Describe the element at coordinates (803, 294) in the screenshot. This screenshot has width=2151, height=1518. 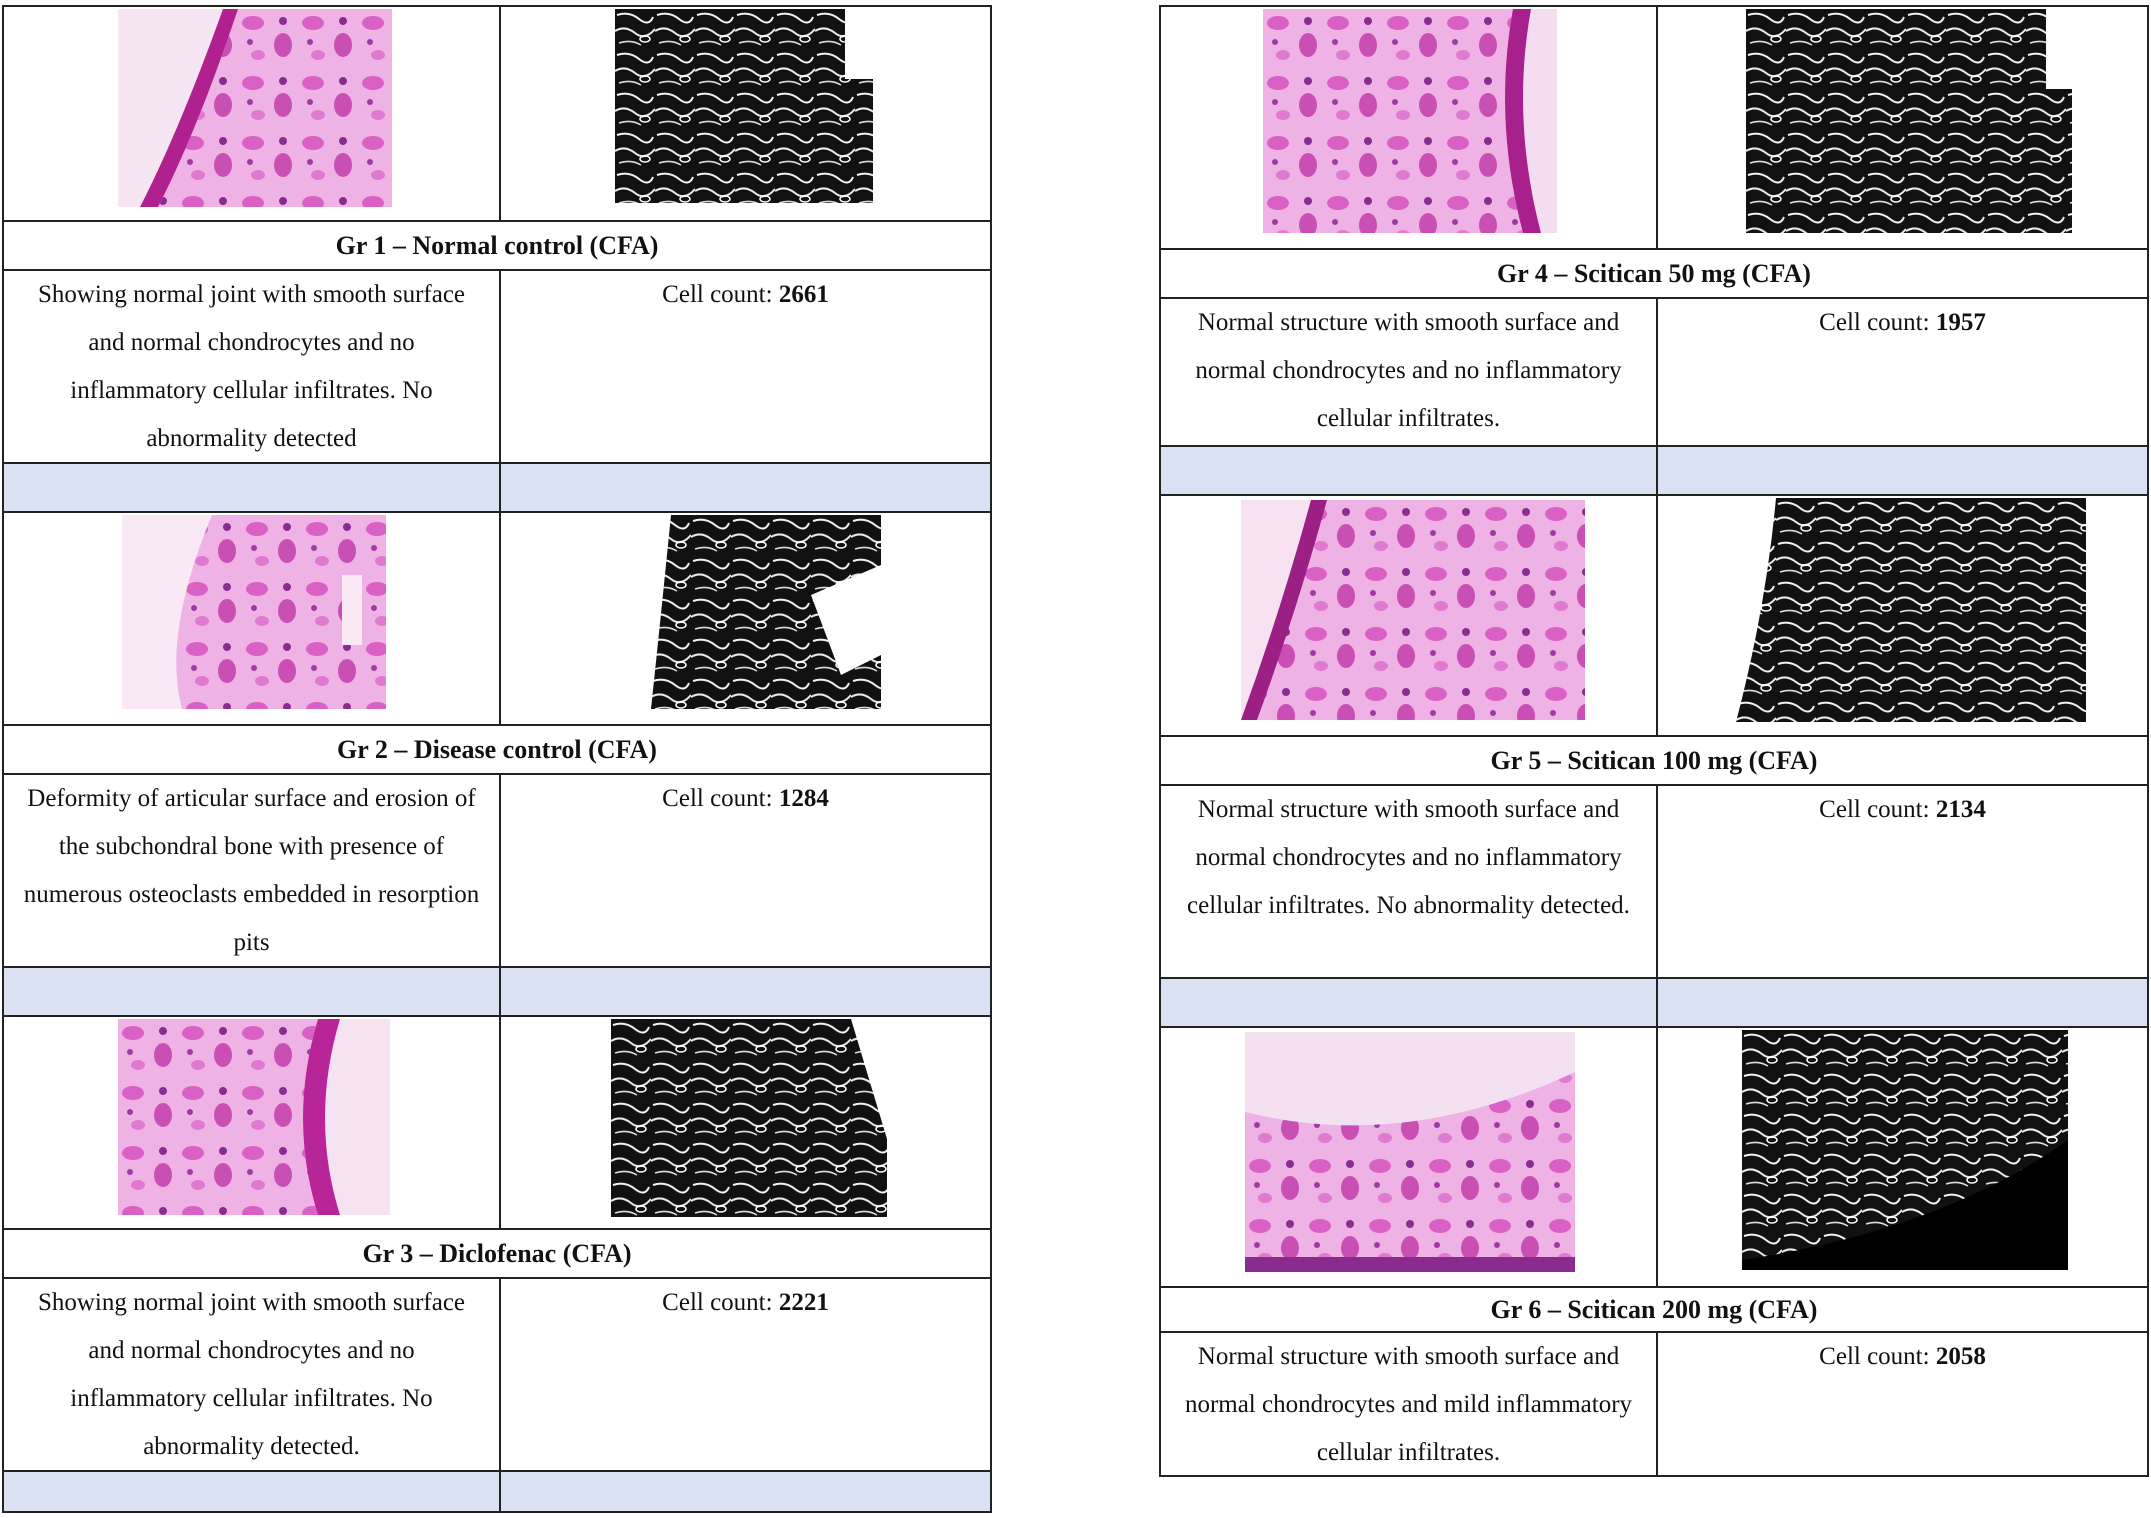
I see `cell-count-value: 2661` at that location.